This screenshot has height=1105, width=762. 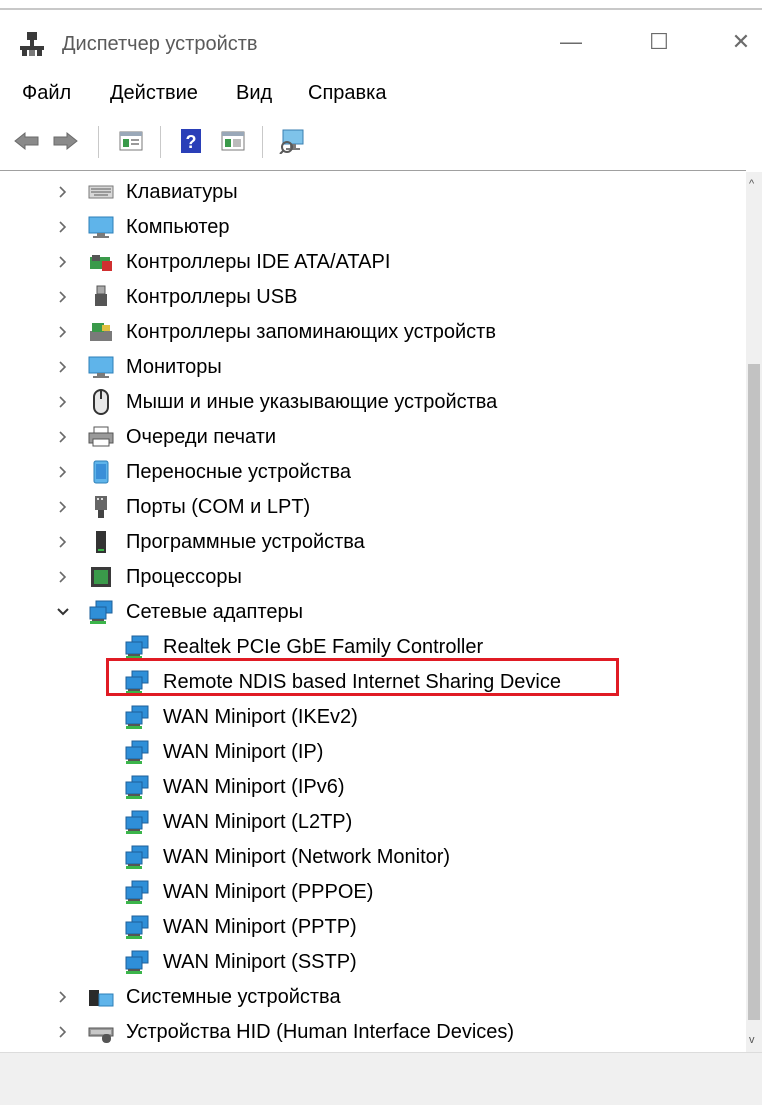 What do you see at coordinates (373, 192) in the screenshot?
I see `tree-category: Клавиатуры` at bounding box center [373, 192].